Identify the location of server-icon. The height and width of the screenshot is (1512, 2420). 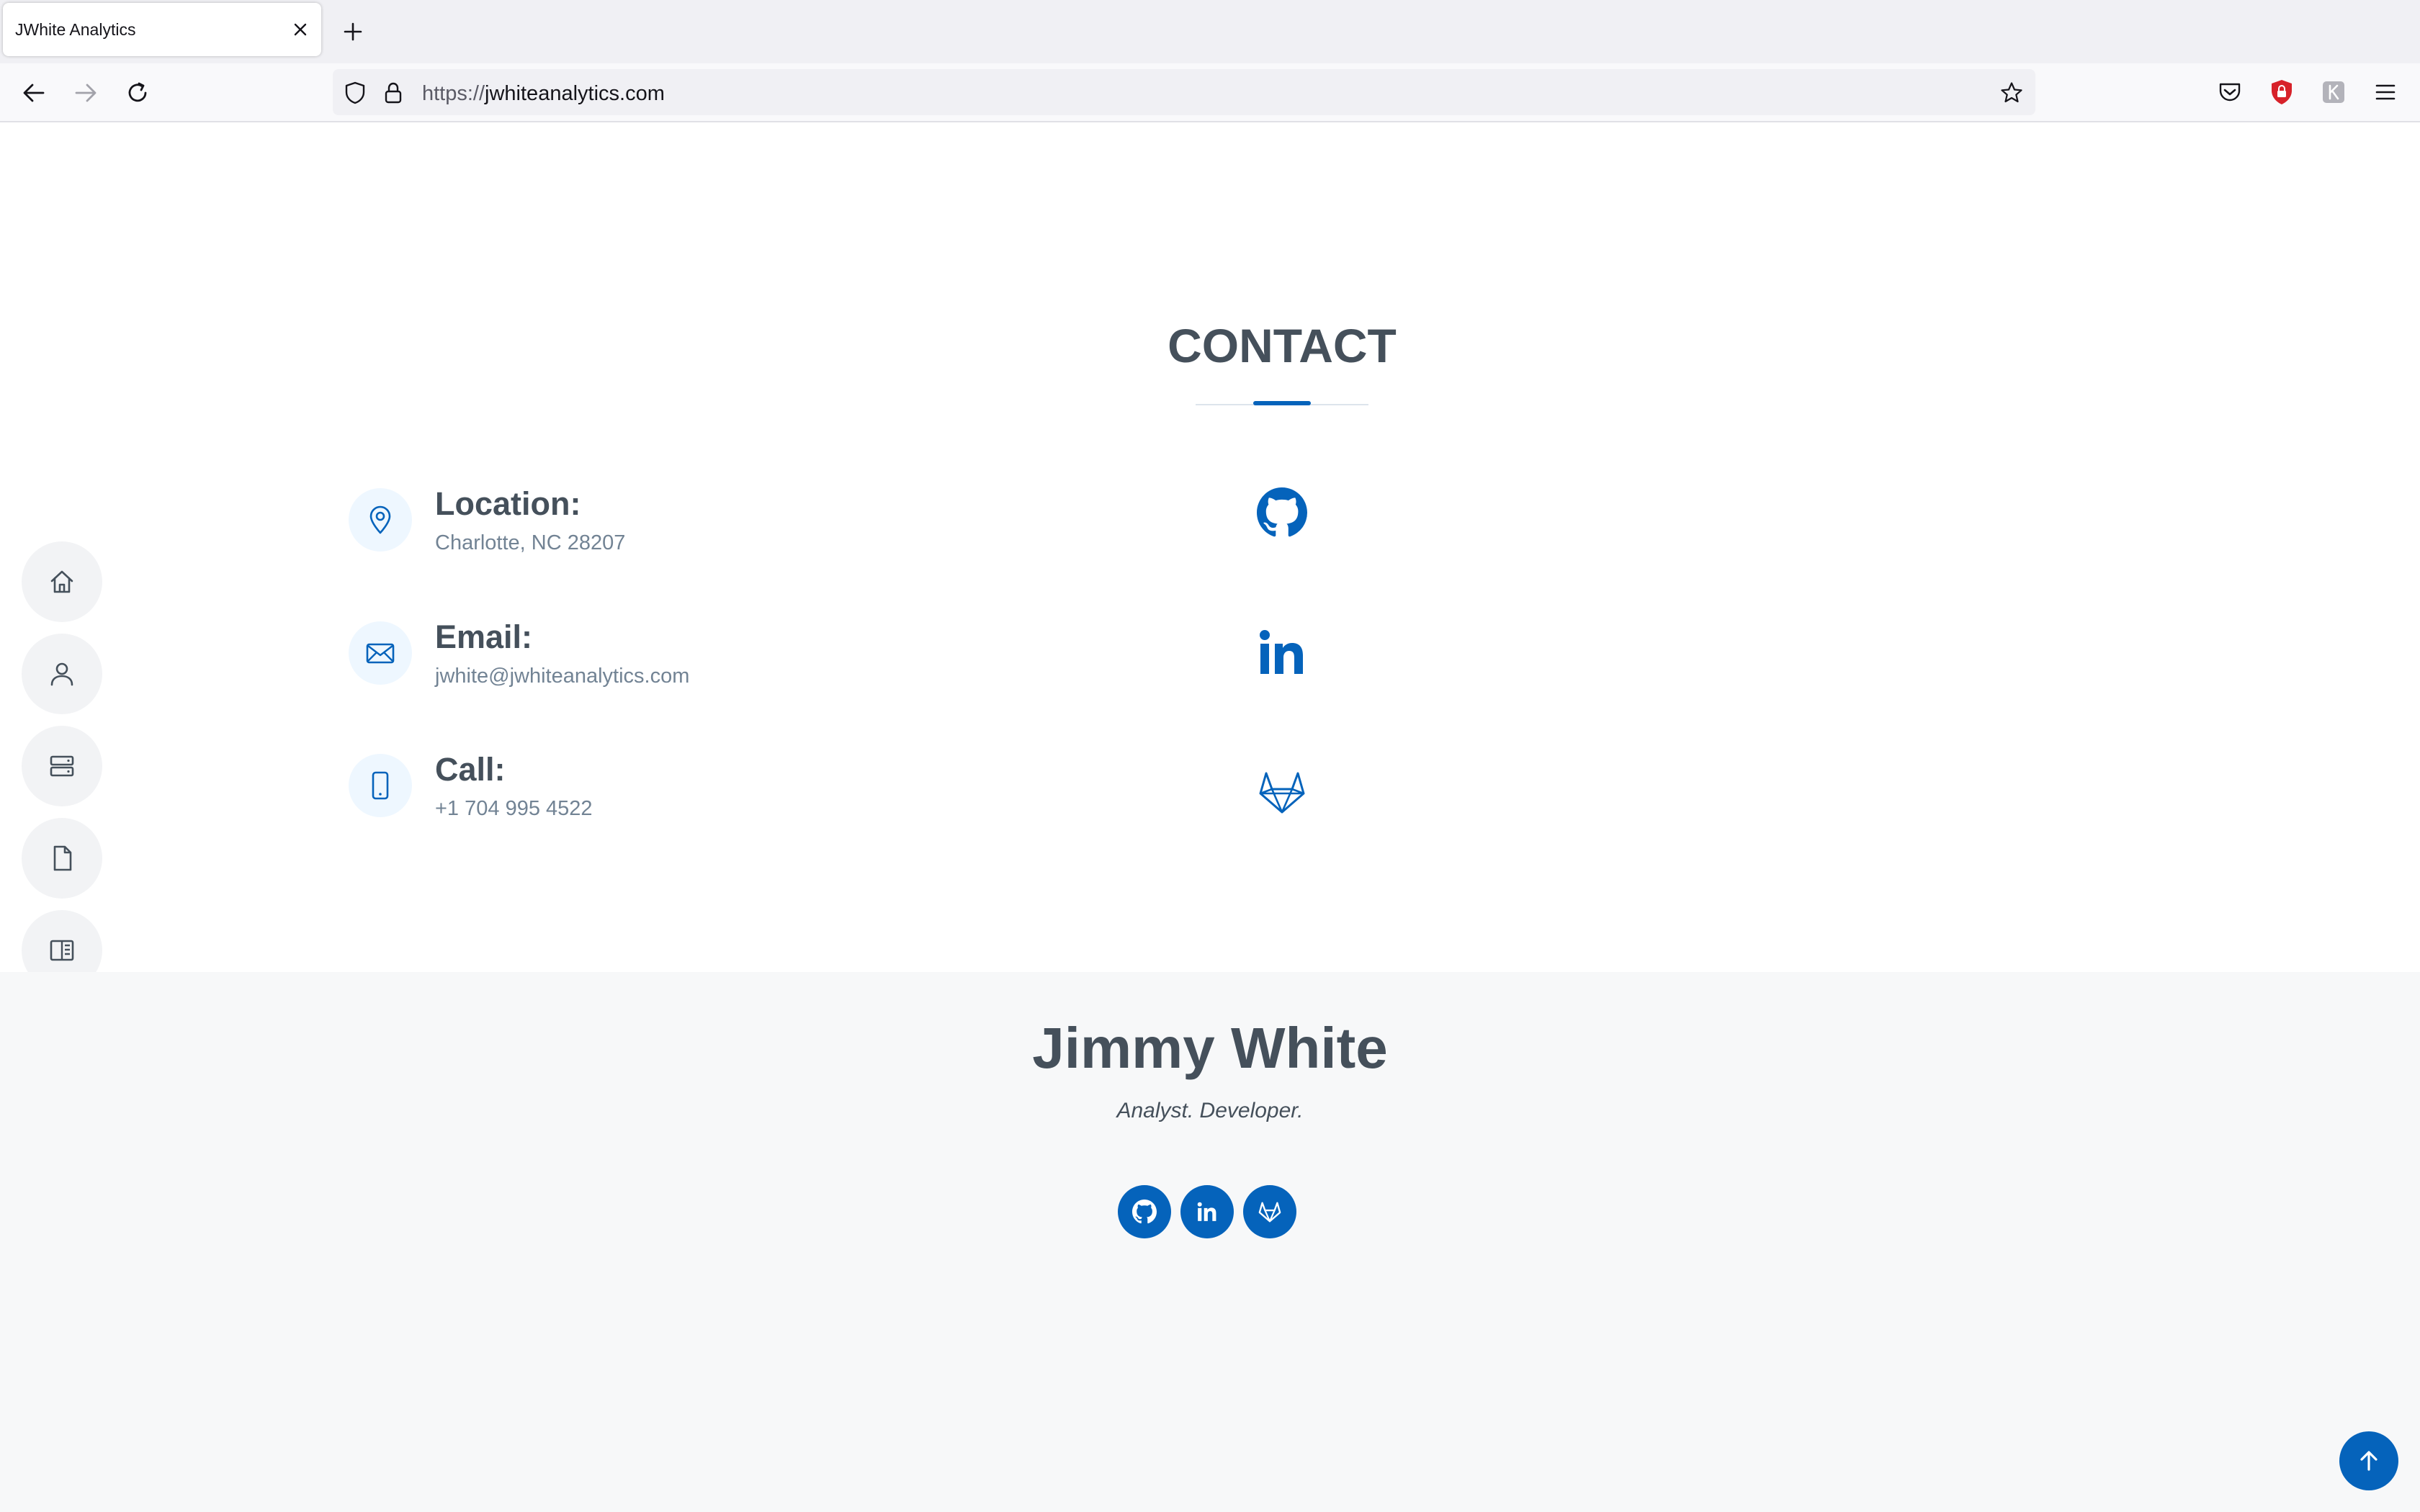
(62, 766).